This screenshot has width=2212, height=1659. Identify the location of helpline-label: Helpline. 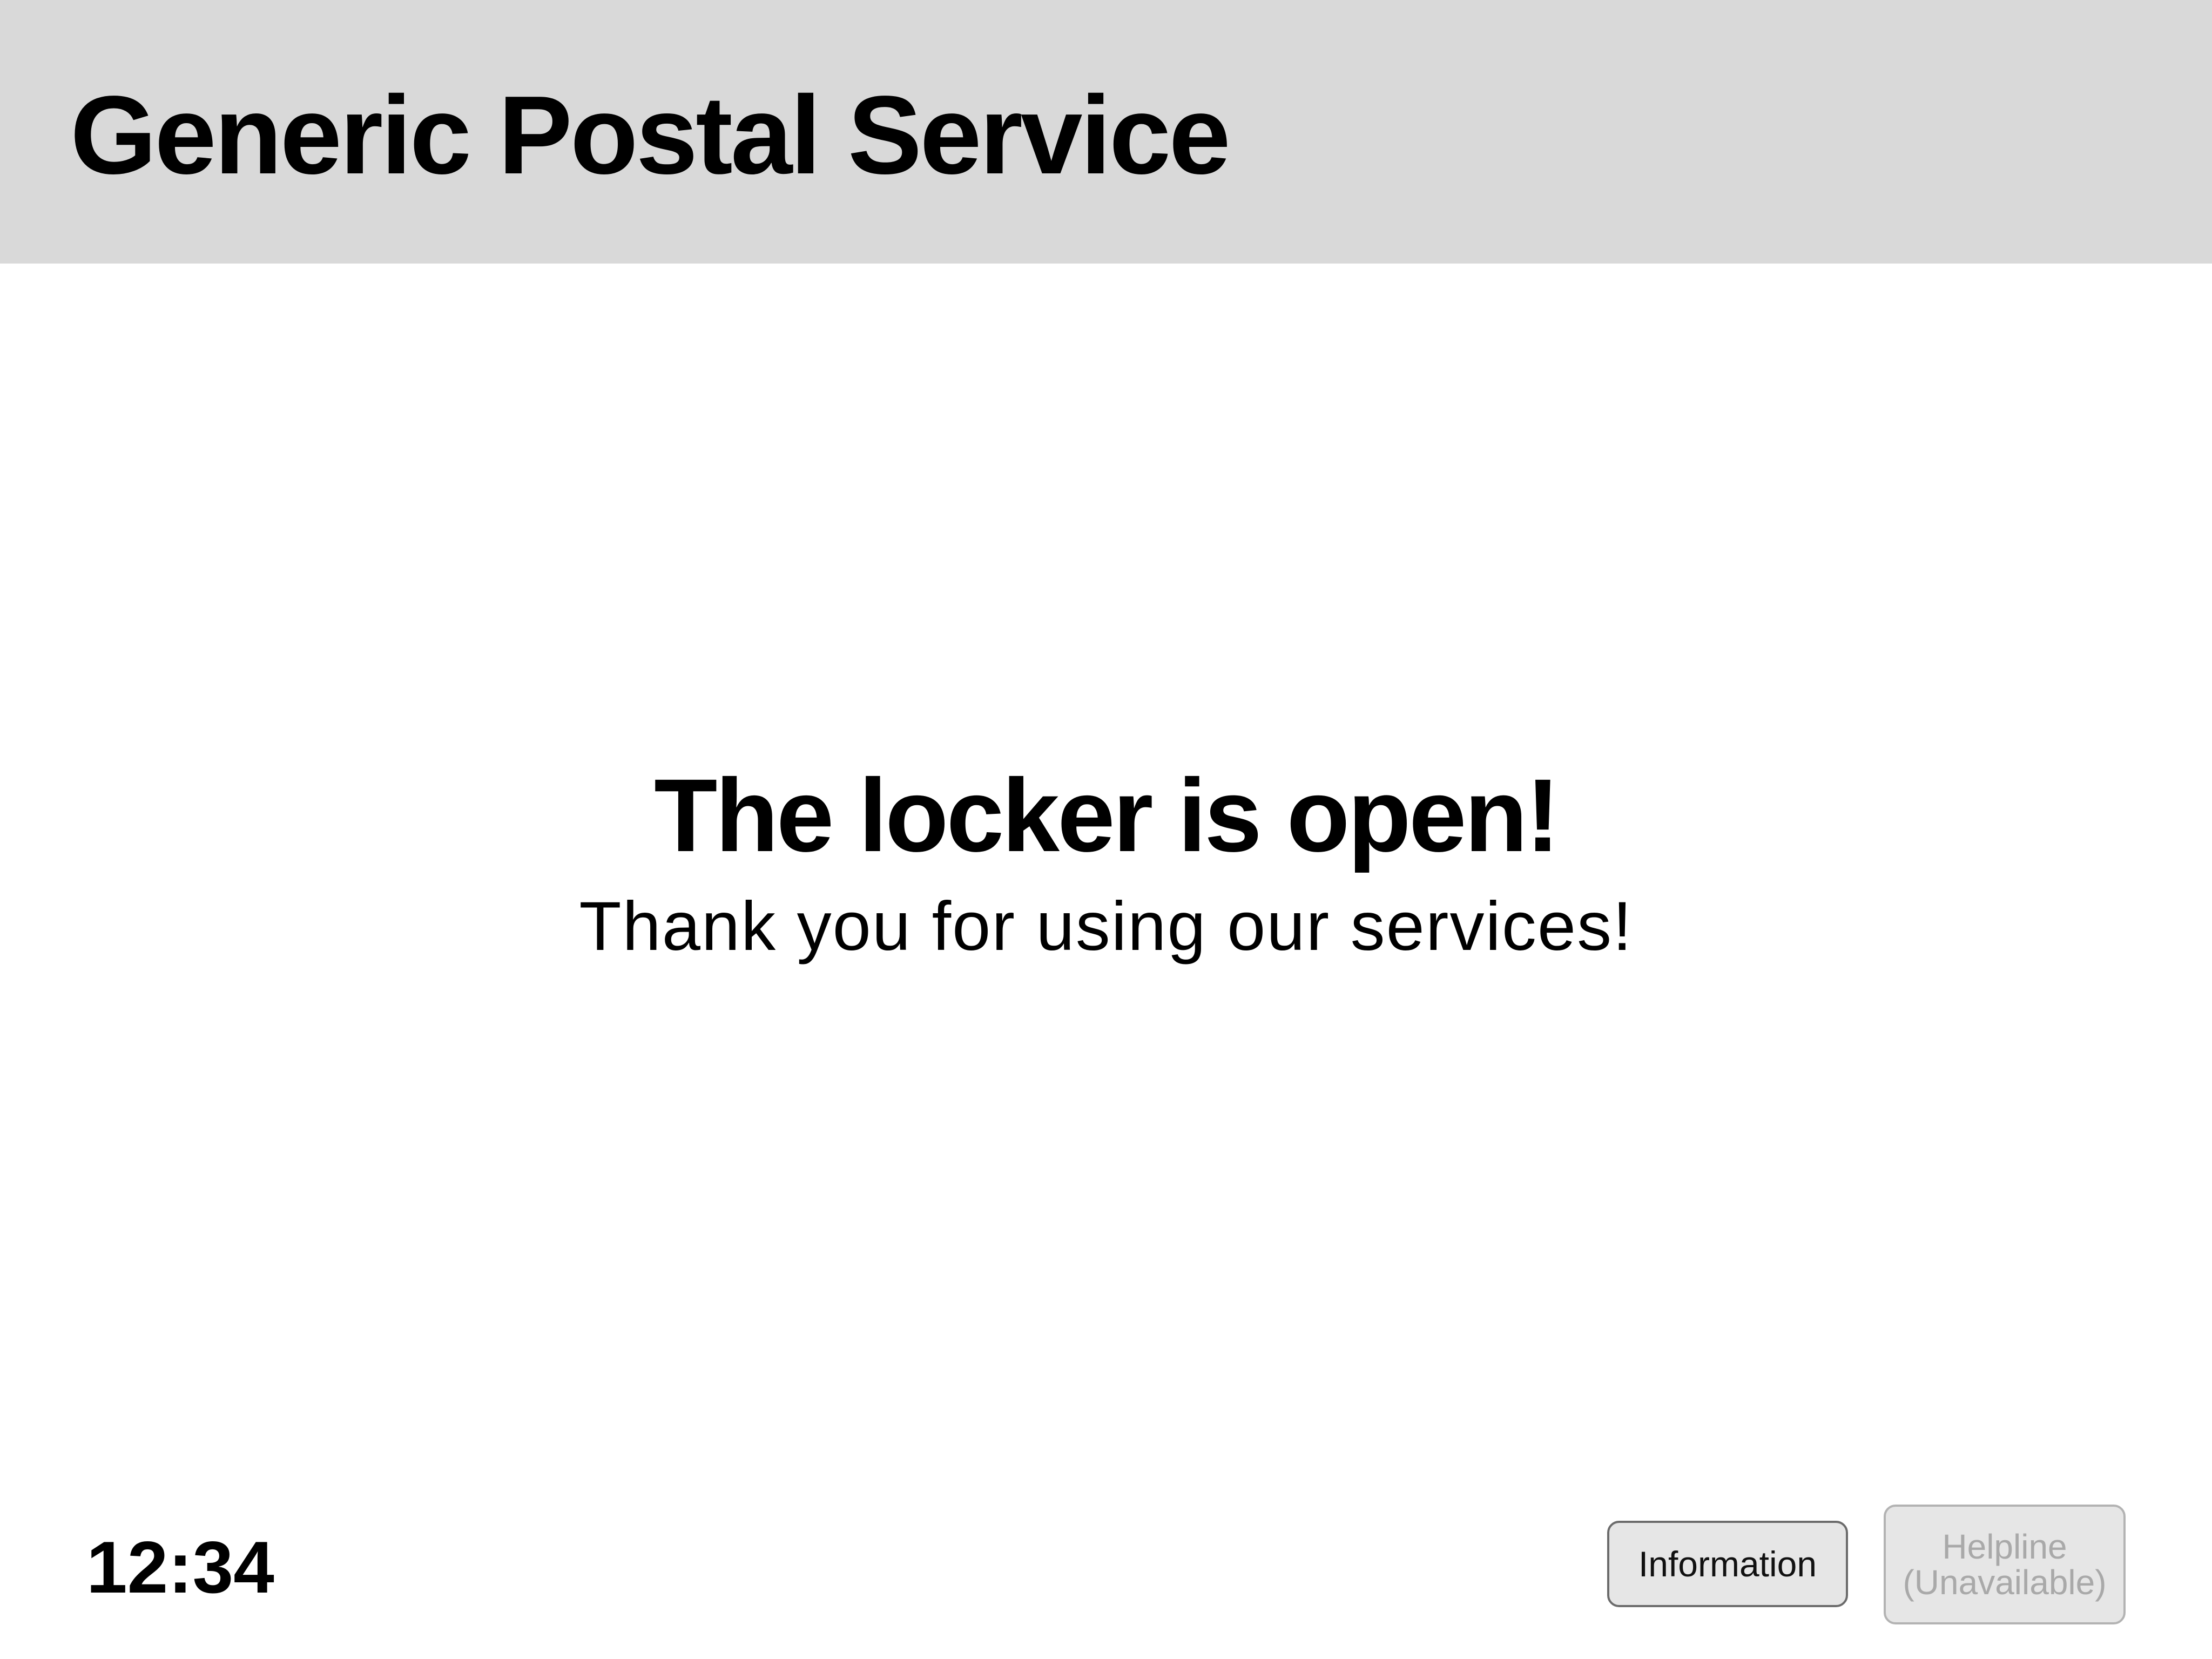
(2004, 1546).